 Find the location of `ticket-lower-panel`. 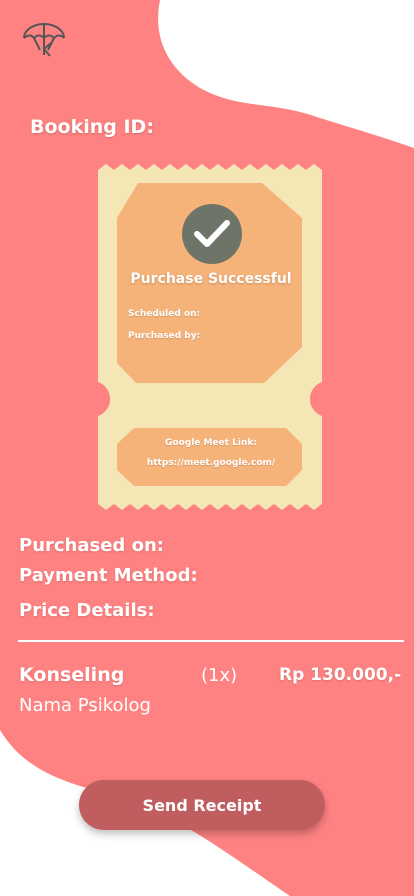

ticket-lower-panel is located at coordinates (209, 457).